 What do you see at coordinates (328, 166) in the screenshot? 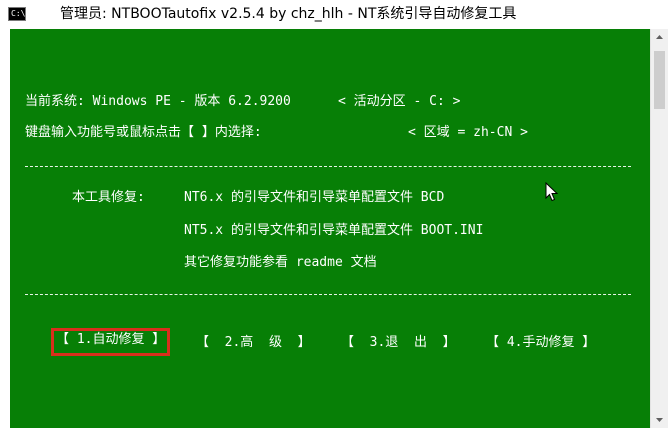
I see `separator-top` at bounding box center [328, 166].